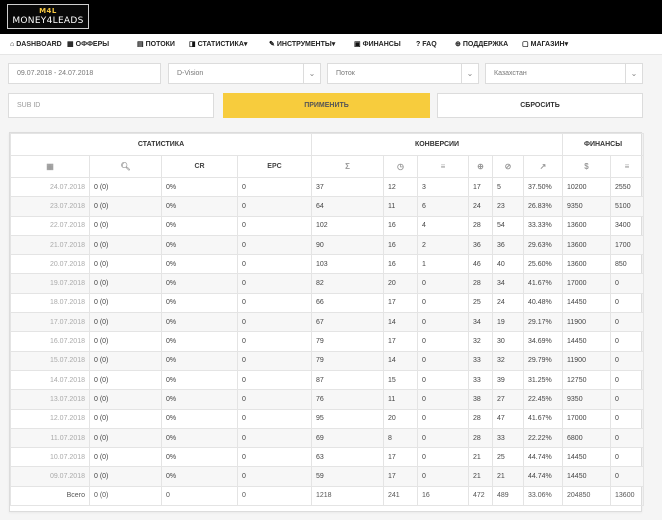 The height and width of the screenshot is (520, 662). I want to click on table-cell: 14.07.2018, so click(50, 380).